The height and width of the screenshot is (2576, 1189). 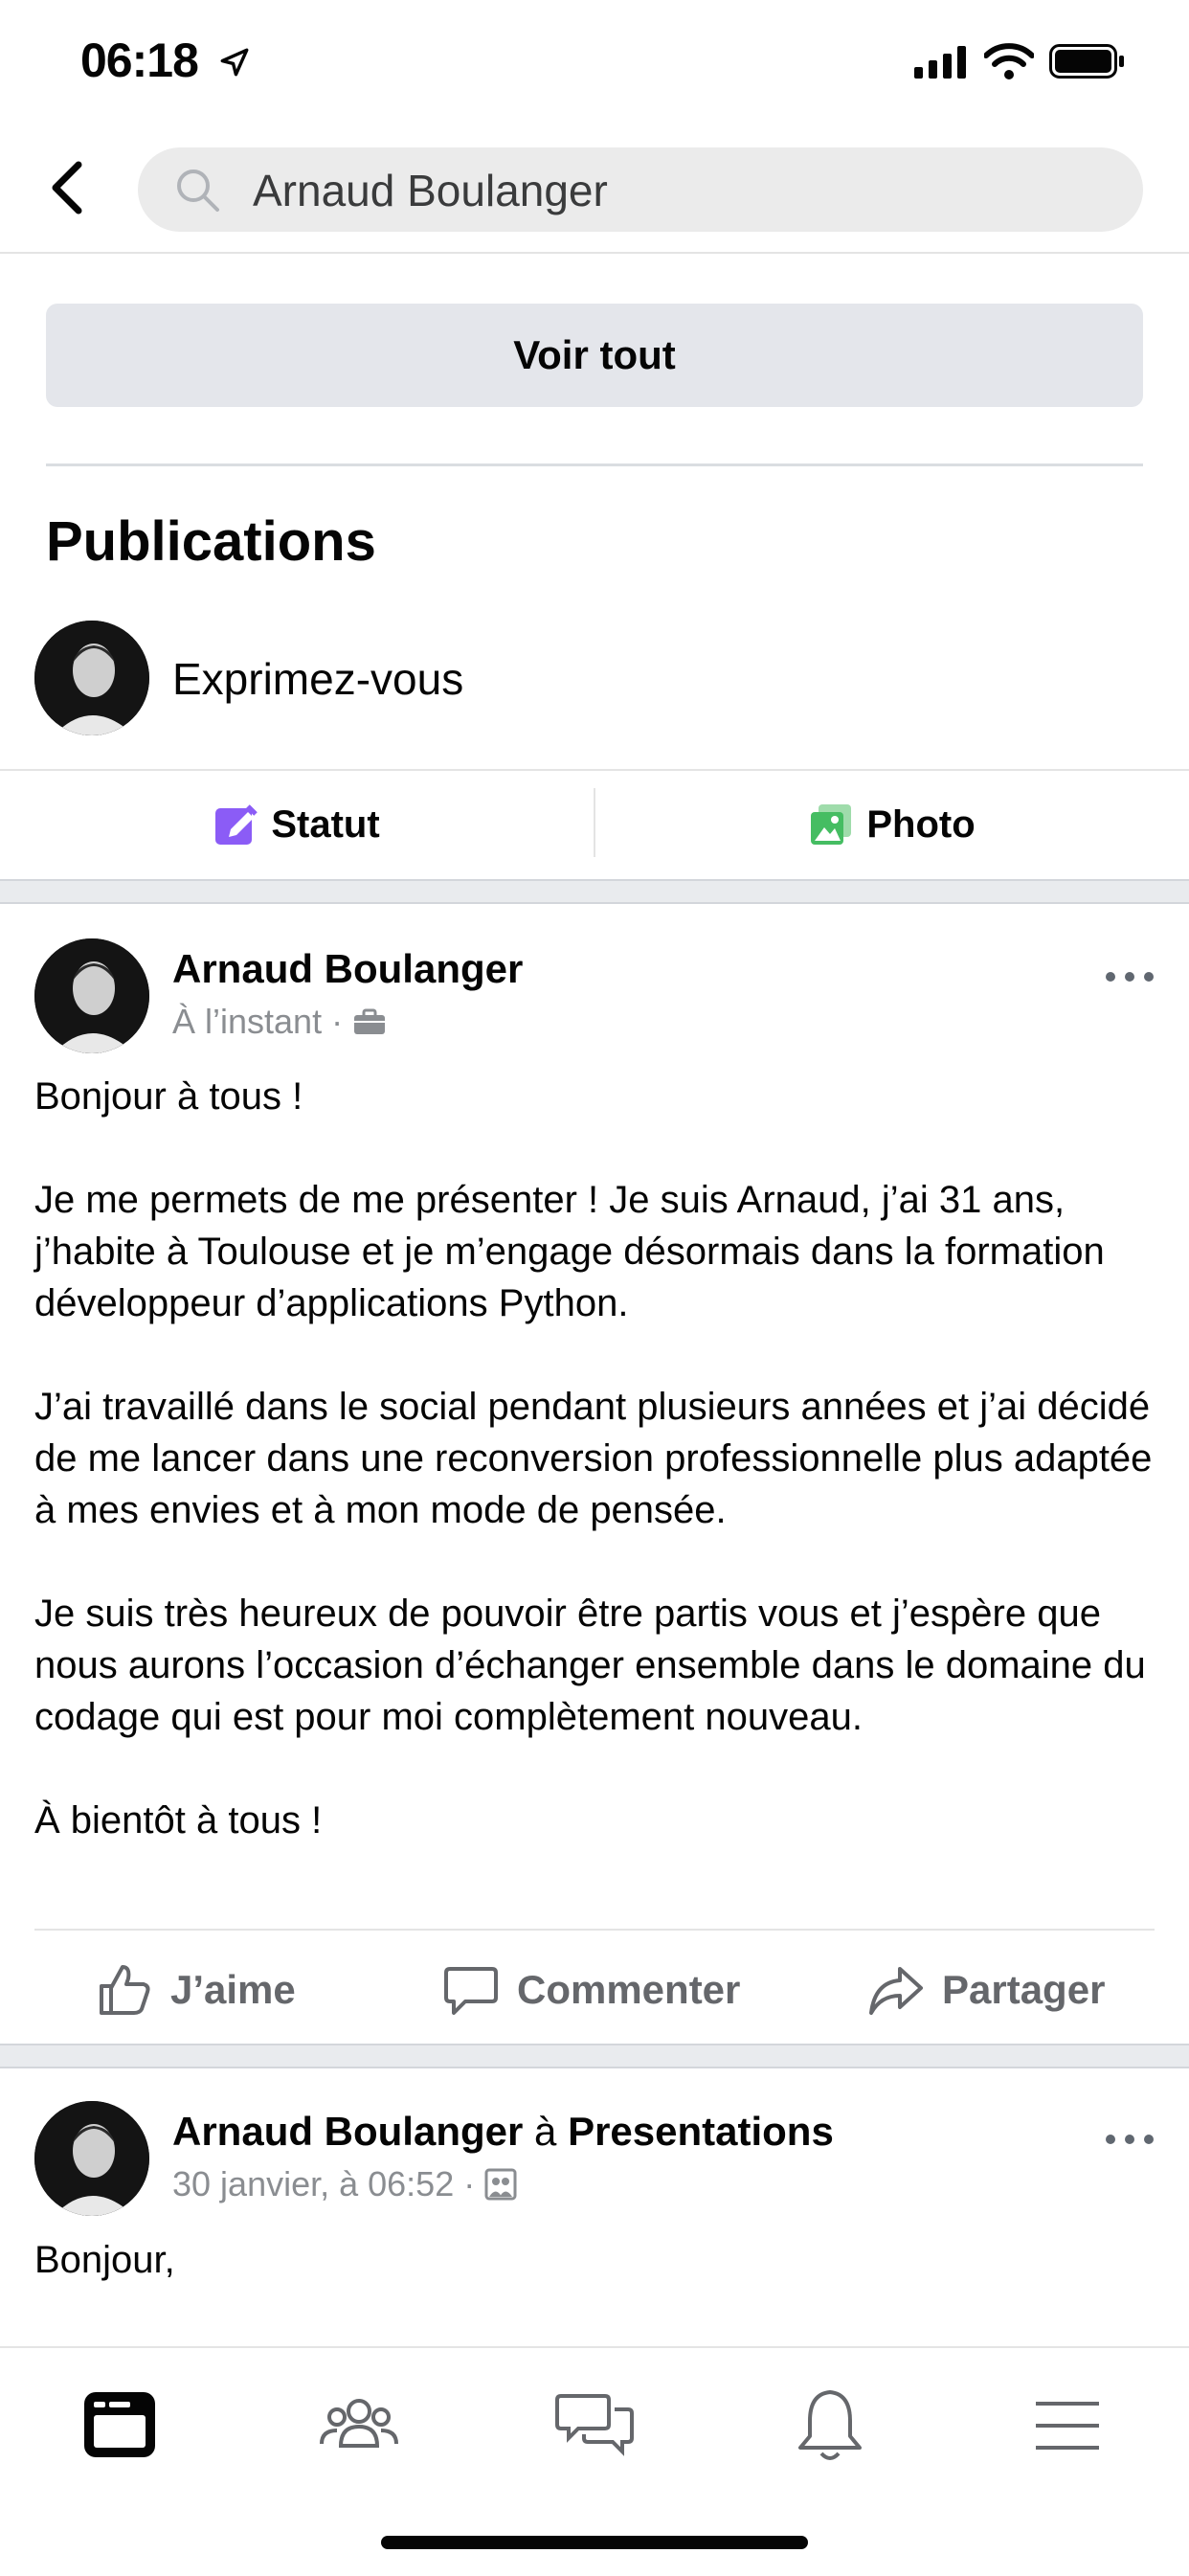 I want to click on see-all-button: Voir tout, so click(x=594, y=355).